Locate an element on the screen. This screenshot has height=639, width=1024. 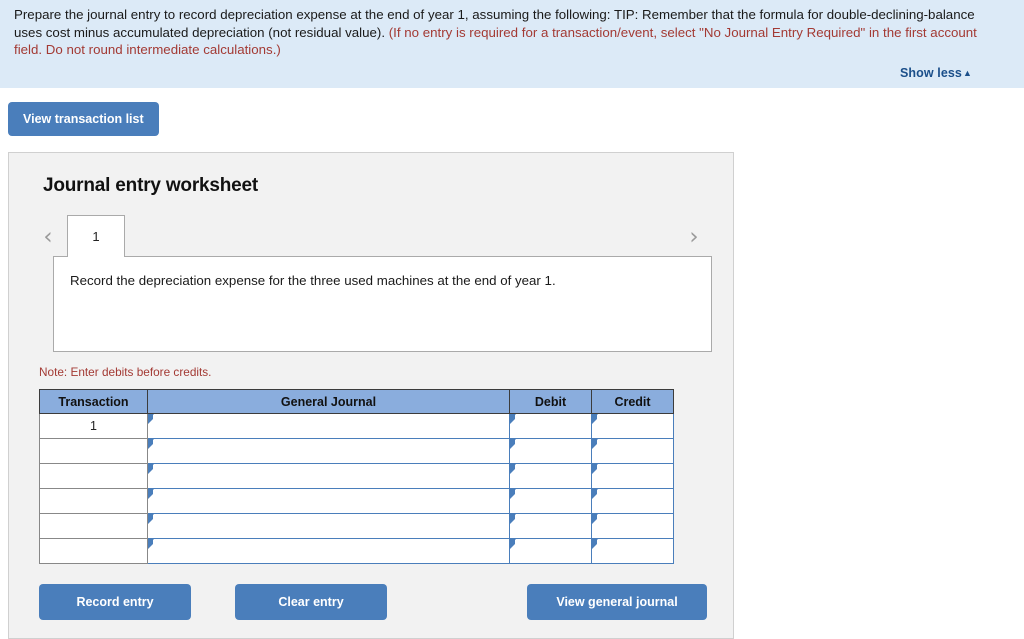
cell-transaction: 1 is located at coordinates (93, 426).